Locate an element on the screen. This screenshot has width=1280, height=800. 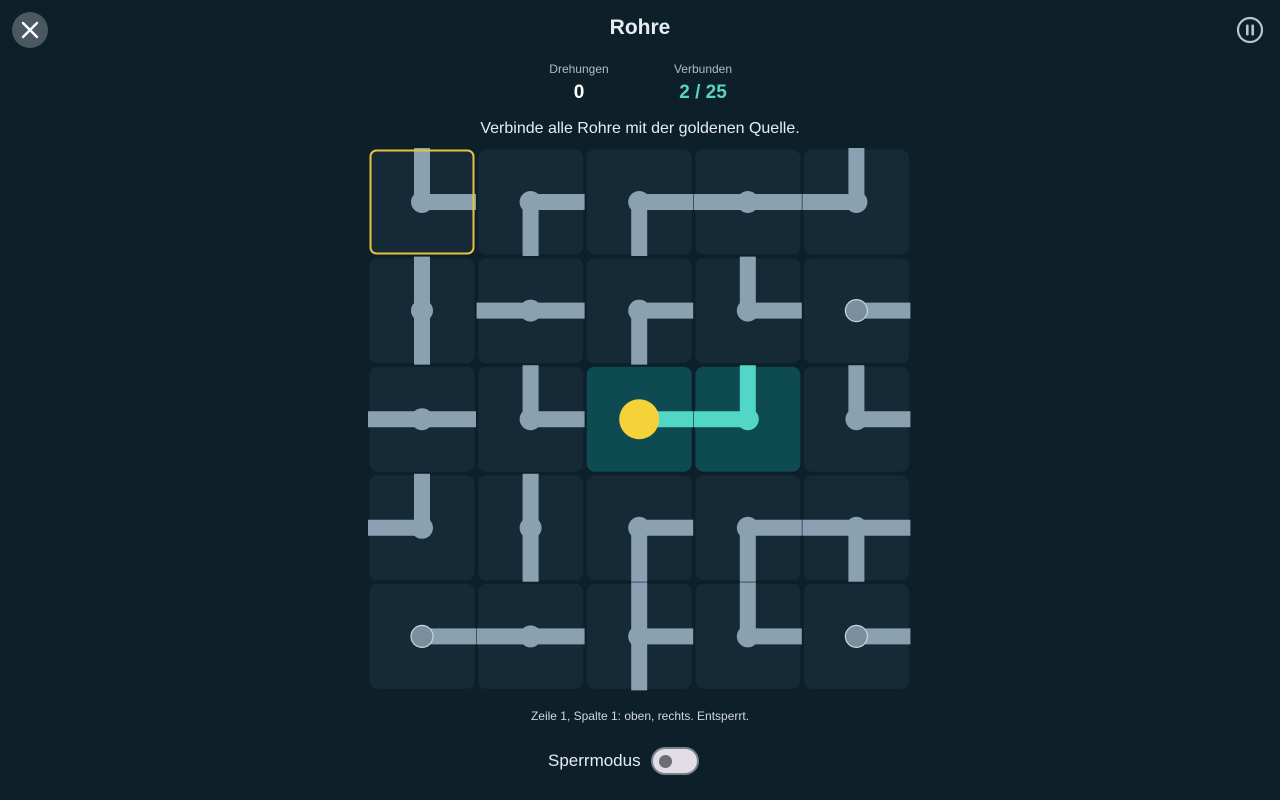
pipe-tile-r5-c3 is located at coordinates (640, 636).